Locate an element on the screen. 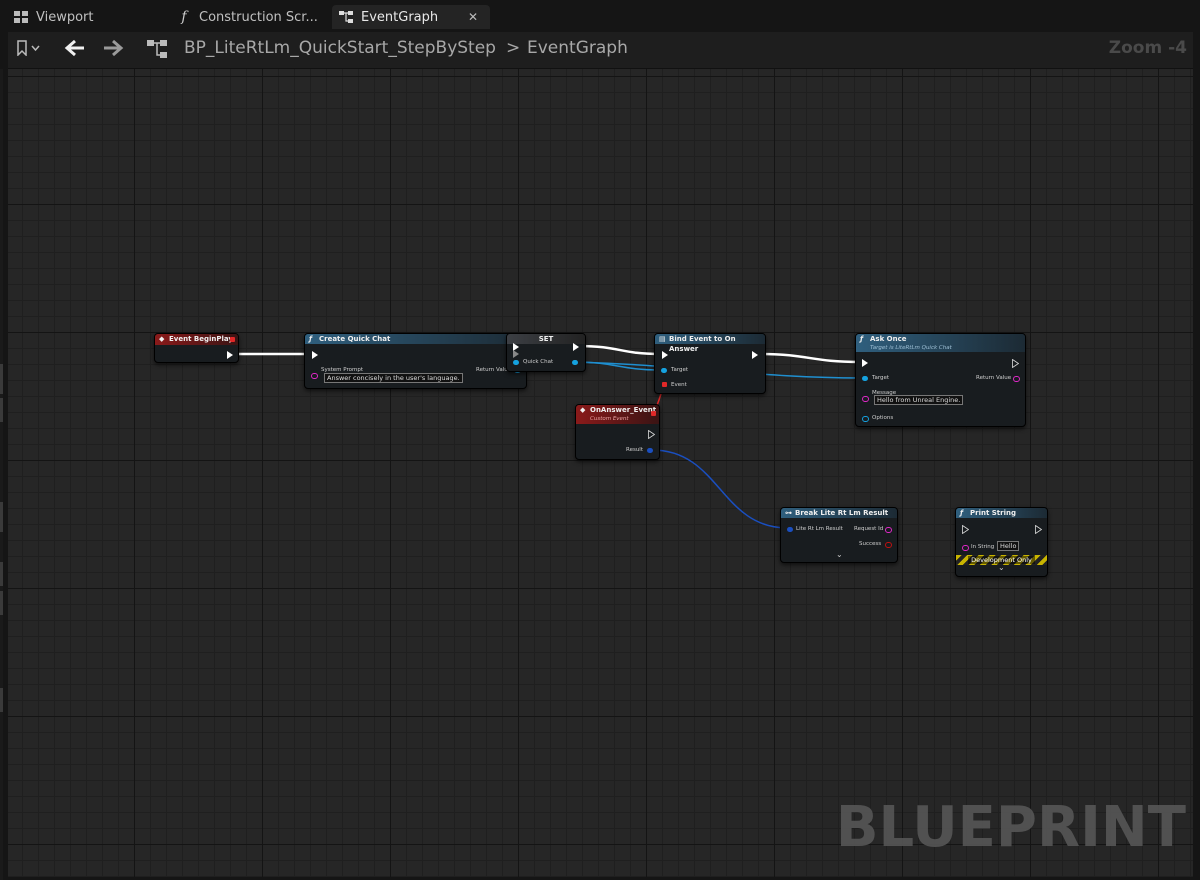  bool-out-pin is located at coordinates (888, 545).